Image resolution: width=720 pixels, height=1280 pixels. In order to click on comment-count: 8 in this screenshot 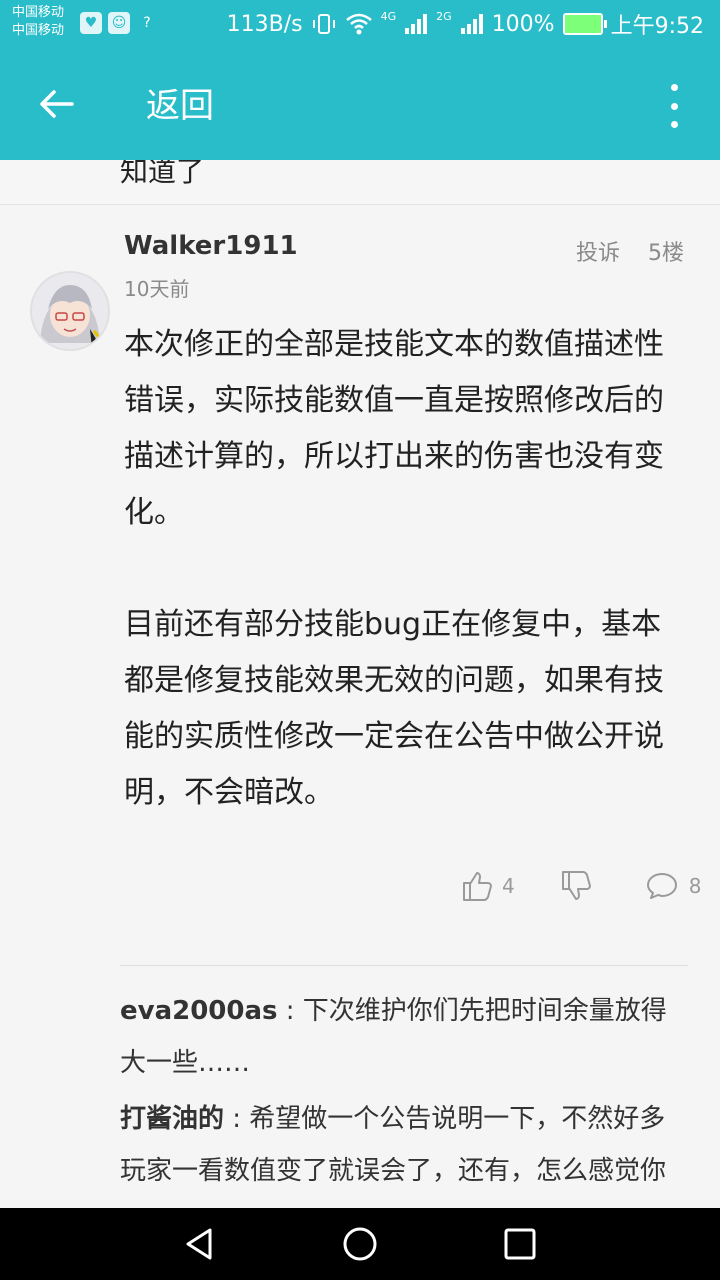, I will do `click(695, 886)`.